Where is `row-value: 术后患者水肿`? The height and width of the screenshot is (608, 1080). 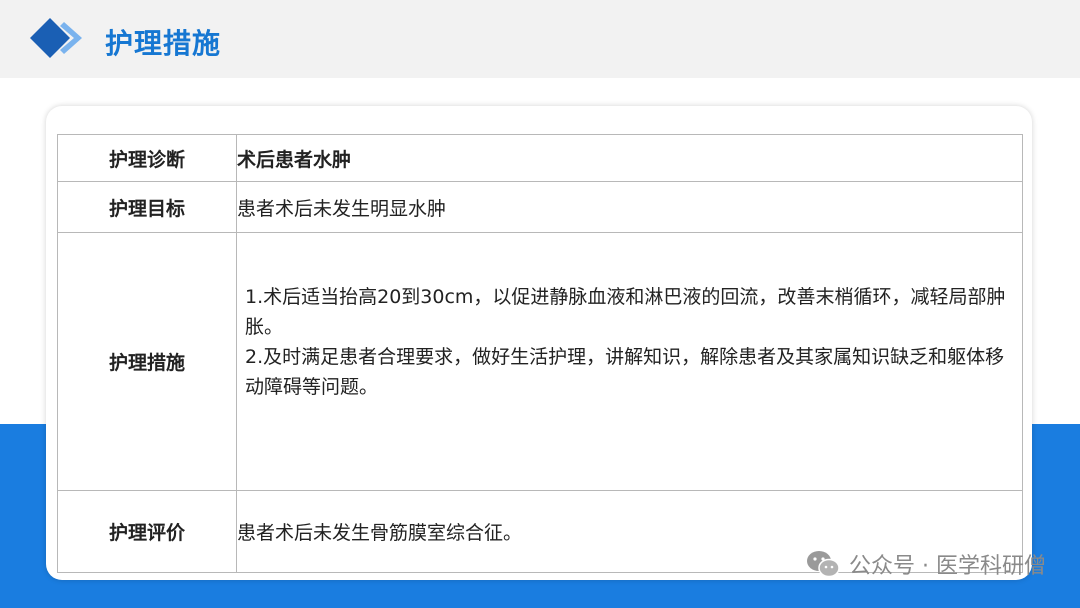
row-value: 术后患者水肿 is located at coordinates (629, 158).